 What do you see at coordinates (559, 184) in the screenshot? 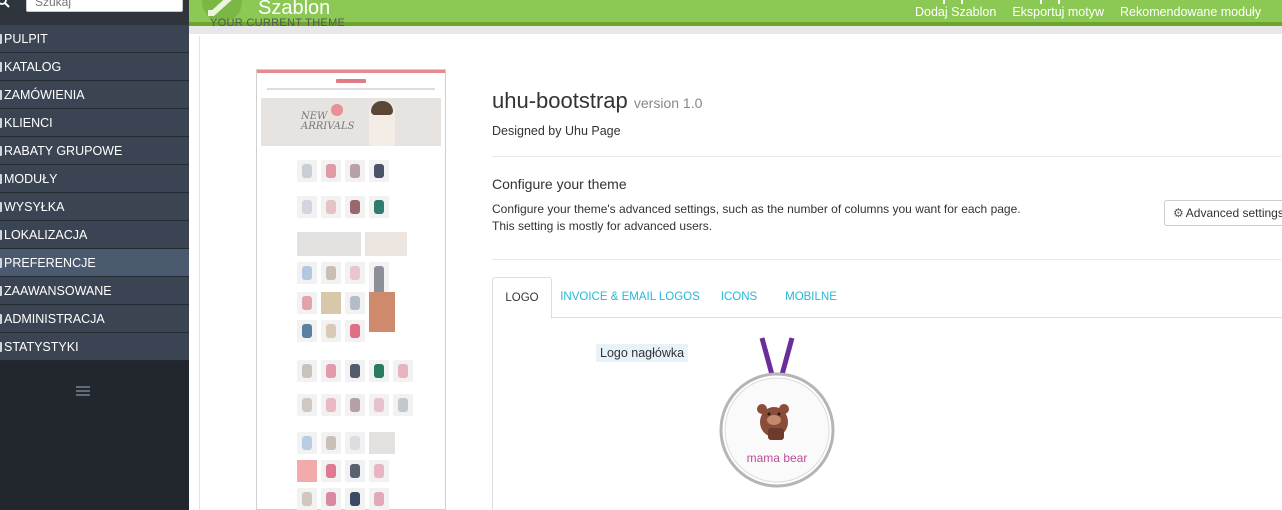
I see `configure-title: Configure your theme` at bounding box center [559, 184].